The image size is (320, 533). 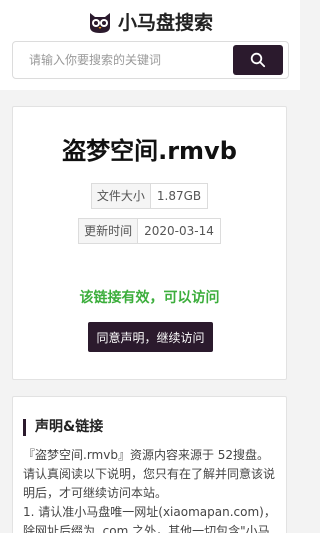 I want to click on file-size-value: 1.87GB, so click(x=179, y=196).